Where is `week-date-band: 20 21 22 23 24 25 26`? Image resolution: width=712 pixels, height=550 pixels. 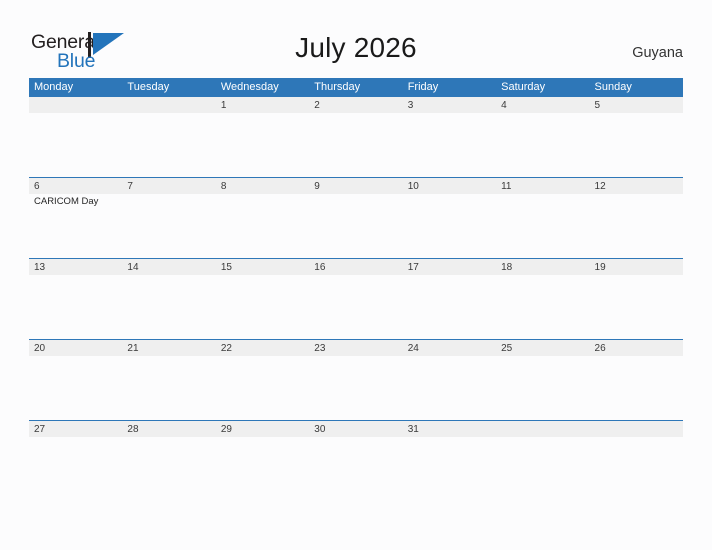
week-date-band: 20 21 22 23 24 25 26 is located at coordinates (356, 347).